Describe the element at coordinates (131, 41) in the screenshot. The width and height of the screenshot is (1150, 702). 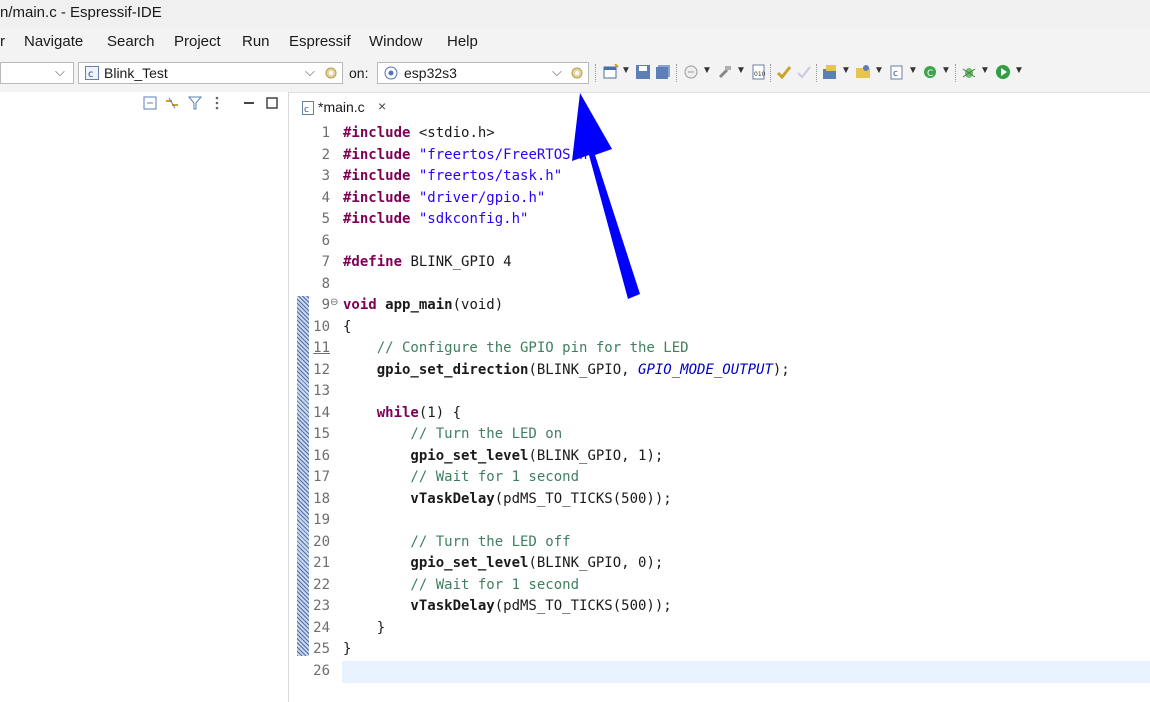
I see `menu-search: Search` at that location.